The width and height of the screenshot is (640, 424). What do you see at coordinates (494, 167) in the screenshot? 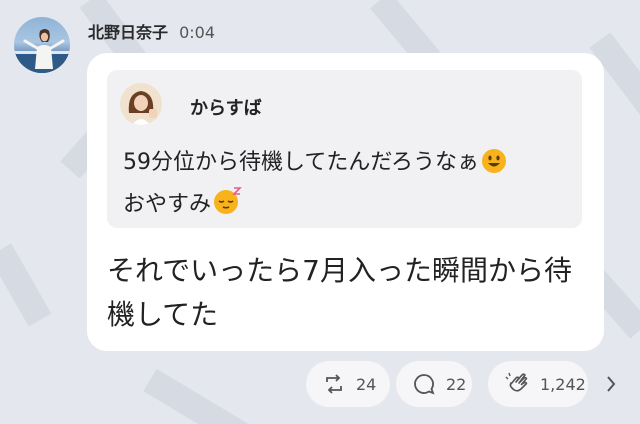
I see `grinning-face-icon` at bounding box center [494, 167].